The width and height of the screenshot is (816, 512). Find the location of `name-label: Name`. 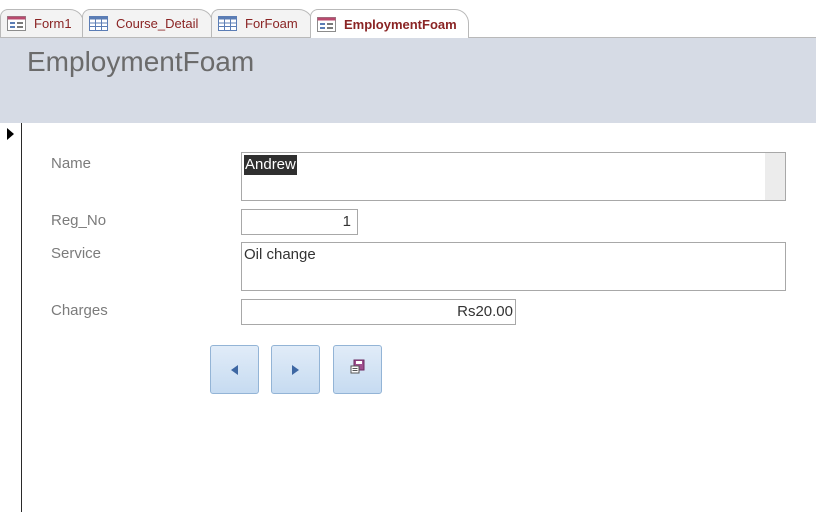

name-label: Name is located at coordinates (71, 163).